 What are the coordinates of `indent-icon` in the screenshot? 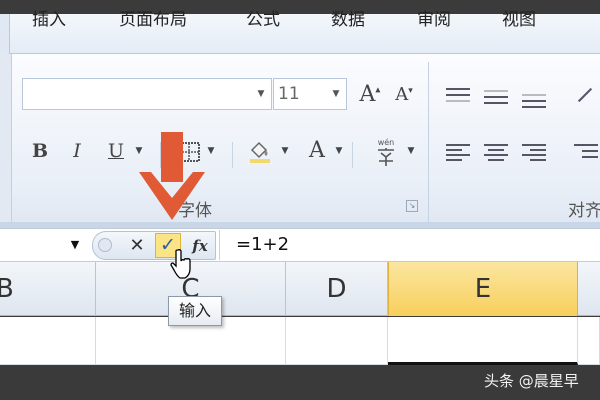 It's located at (586, 153).